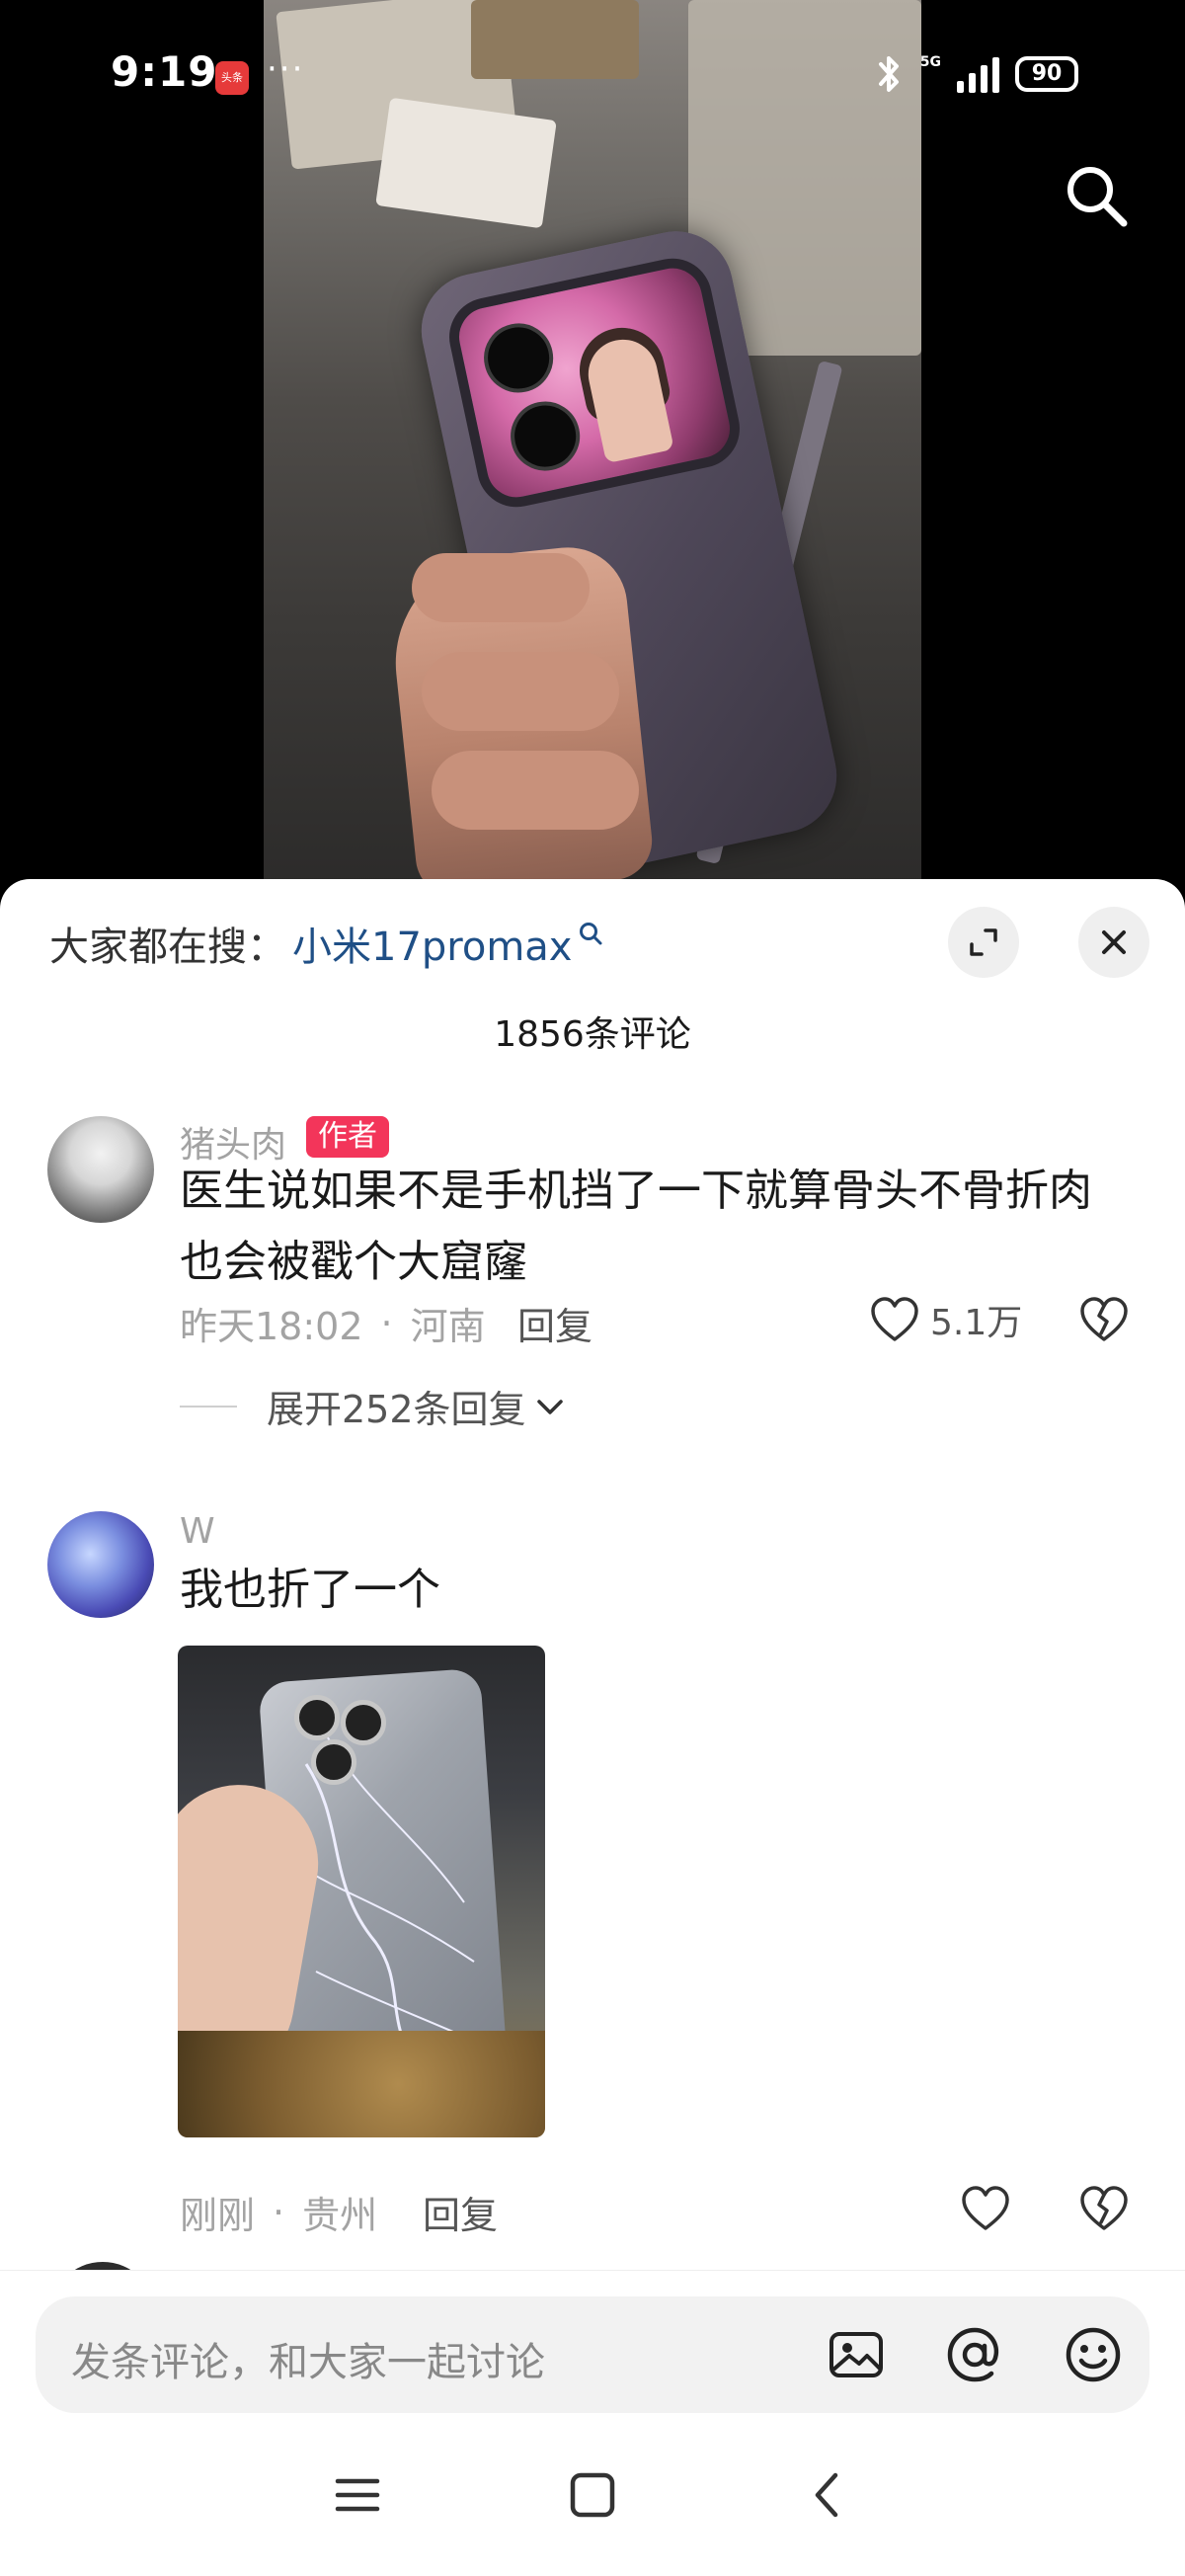  I want to click on expand-icon, so click(984, 942).